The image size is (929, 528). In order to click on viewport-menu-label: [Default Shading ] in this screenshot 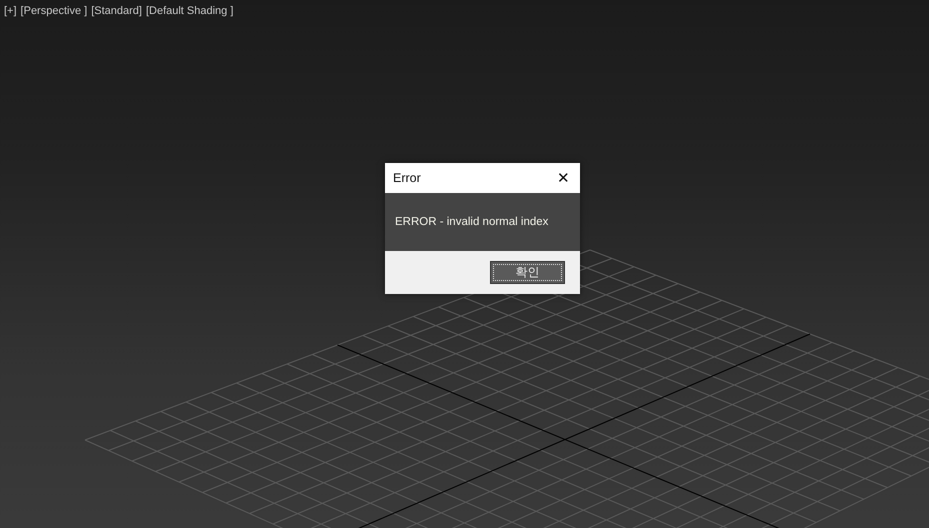, I will do `click(190, 11)`.